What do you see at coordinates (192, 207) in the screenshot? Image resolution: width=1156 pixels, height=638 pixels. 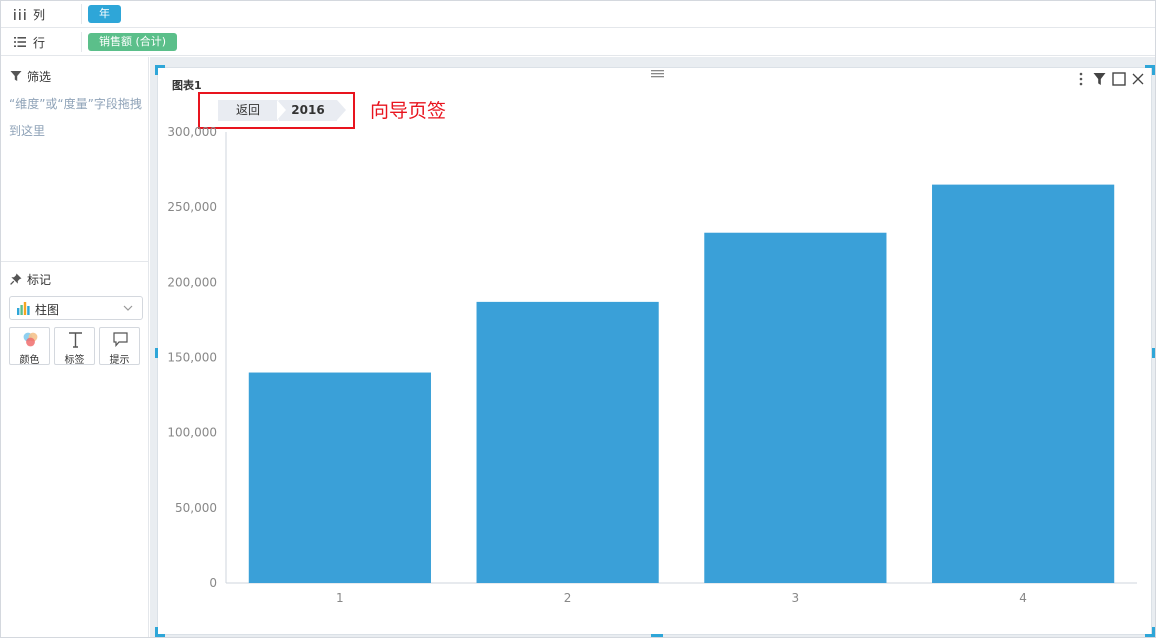 I see `y-tick-label: 250,000` at bounding box center [192, 207].